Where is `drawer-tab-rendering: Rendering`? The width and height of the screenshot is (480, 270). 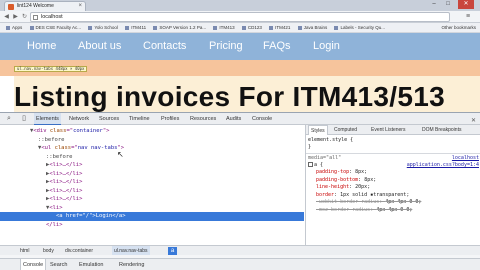
drawer-tab-rendering: Rendering is located at coordinates (131, 264).